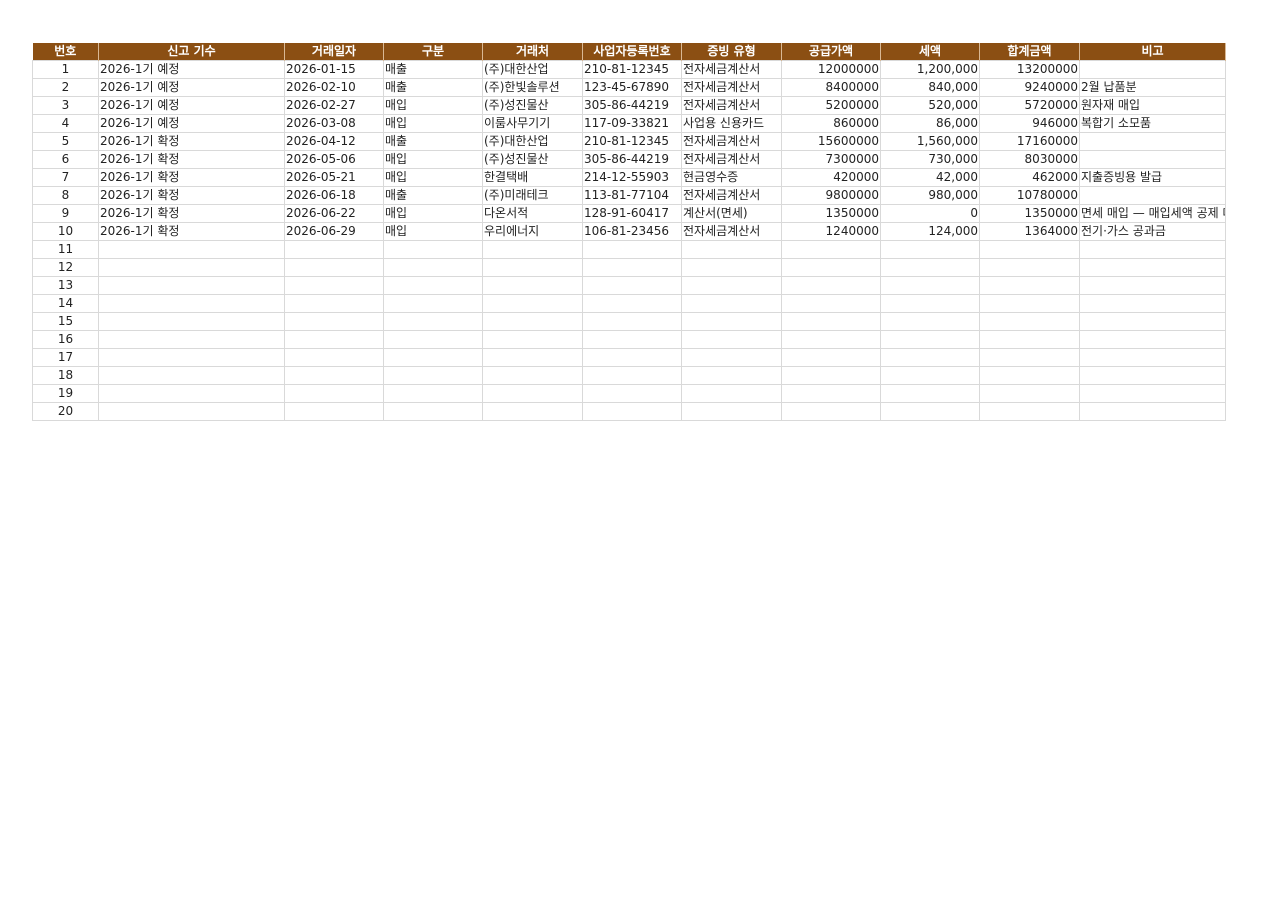 This screenshot has width=1272, height=900. Describe the element at coordinates (532, 123) in the screenshot. I see `cell-col-vendor: 이룸사무기기` at that location.